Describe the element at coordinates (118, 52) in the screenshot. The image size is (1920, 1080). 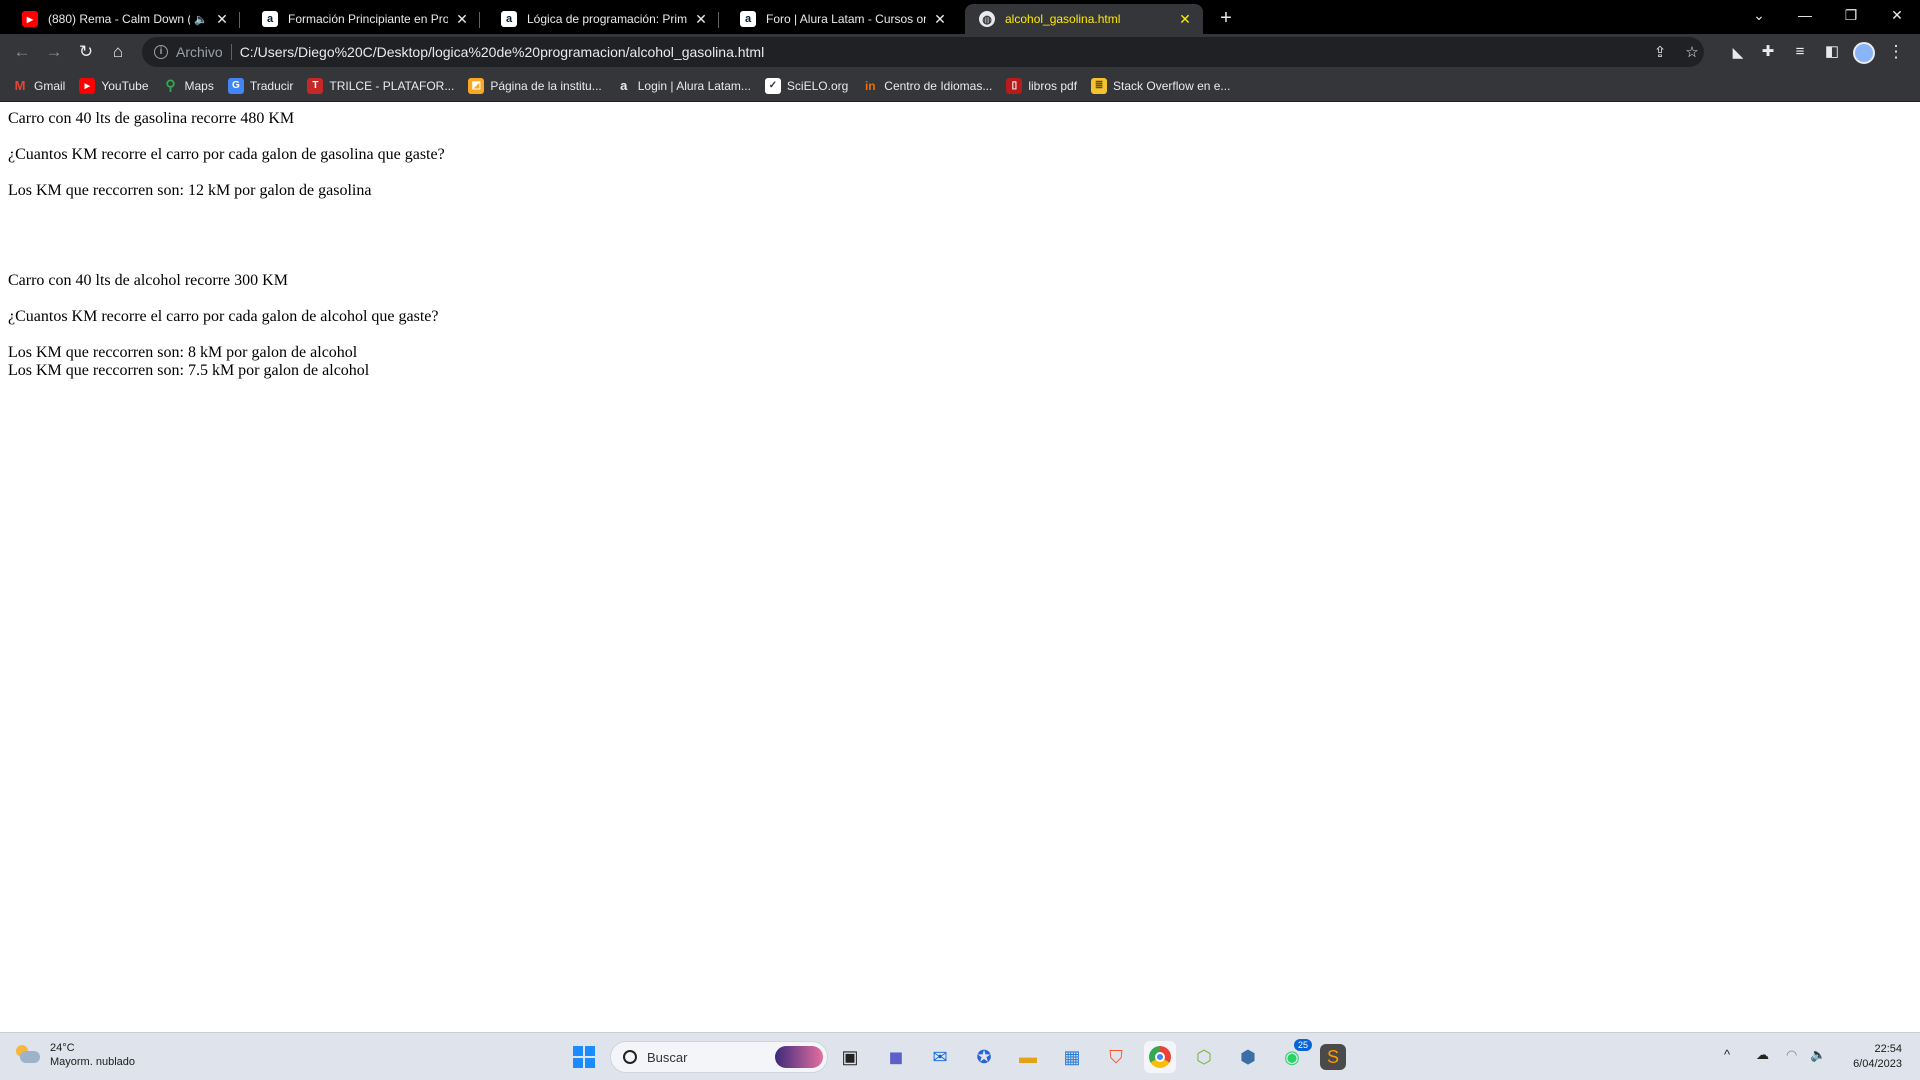
I see `home-button: ⌂` at that location.